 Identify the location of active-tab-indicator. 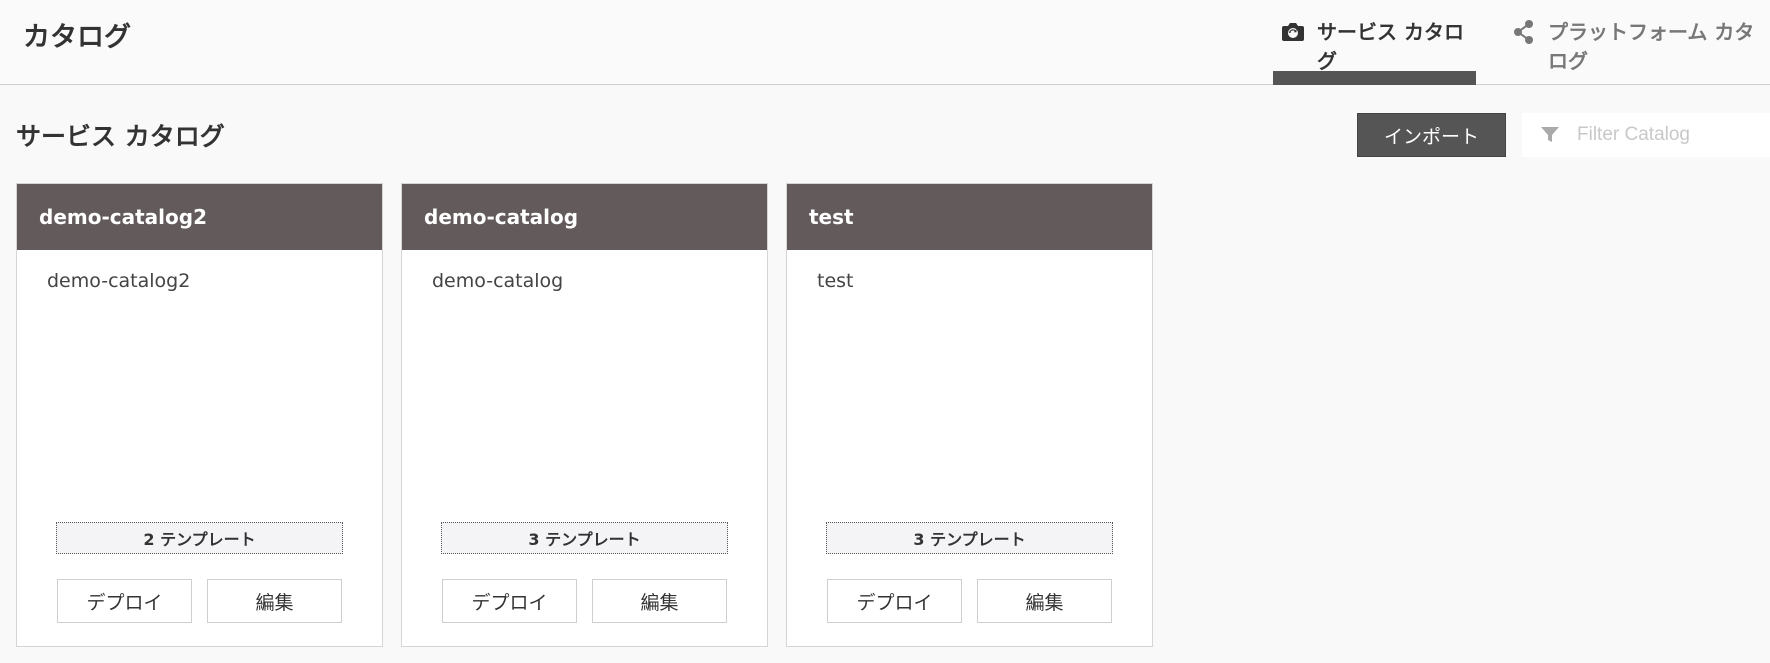
(1374, 78).